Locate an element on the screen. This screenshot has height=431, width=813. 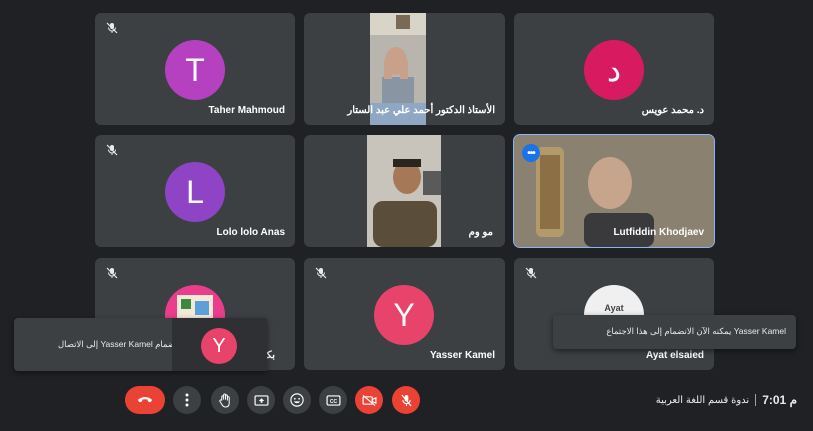
present-screen-button is located at coordinates (261, 400).